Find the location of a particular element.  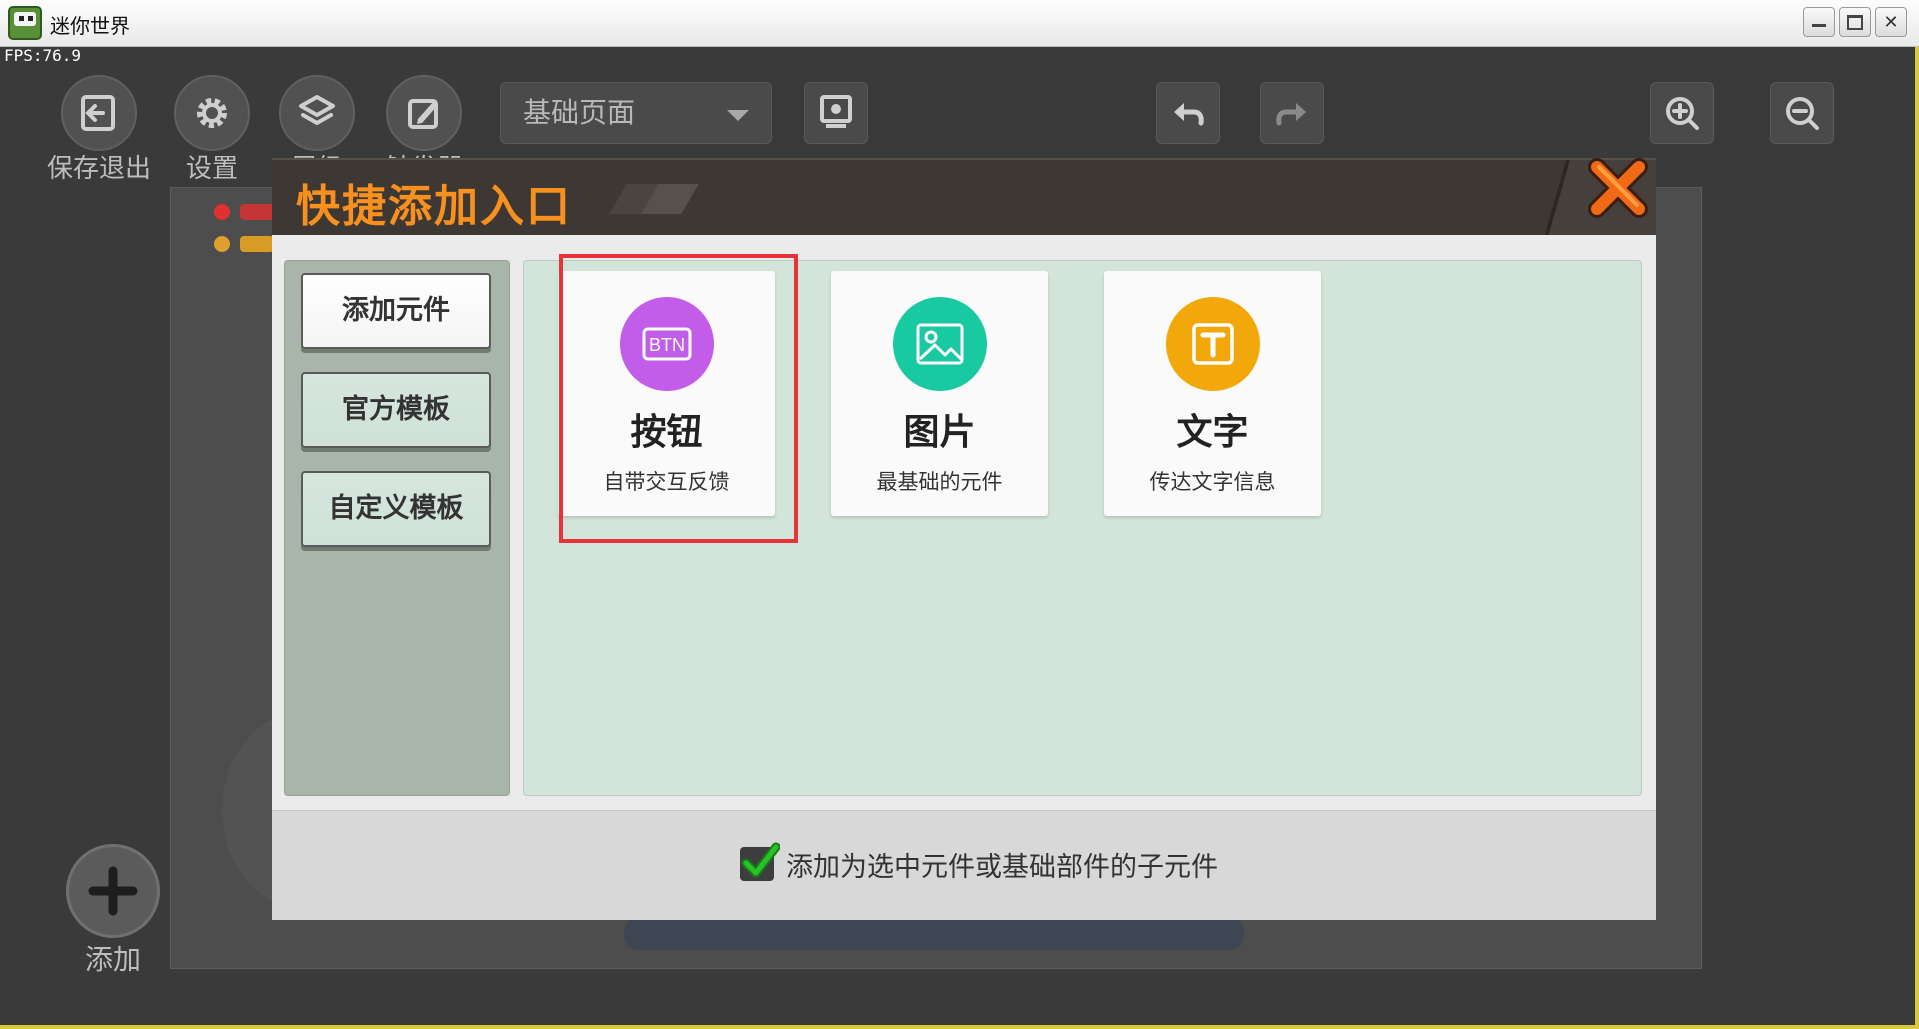

card-title: 文字 is located at coordinates (1212, 432).